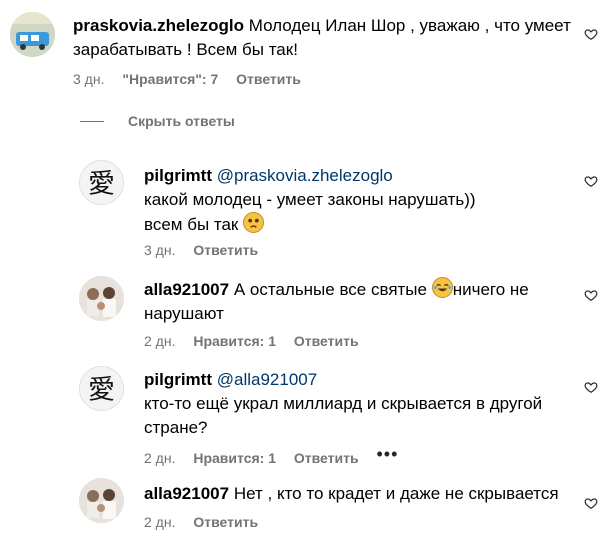 The width and height of the screenshot is (614, 547). I want to click on reply-text-part2: ничего не, so click(490, 289).